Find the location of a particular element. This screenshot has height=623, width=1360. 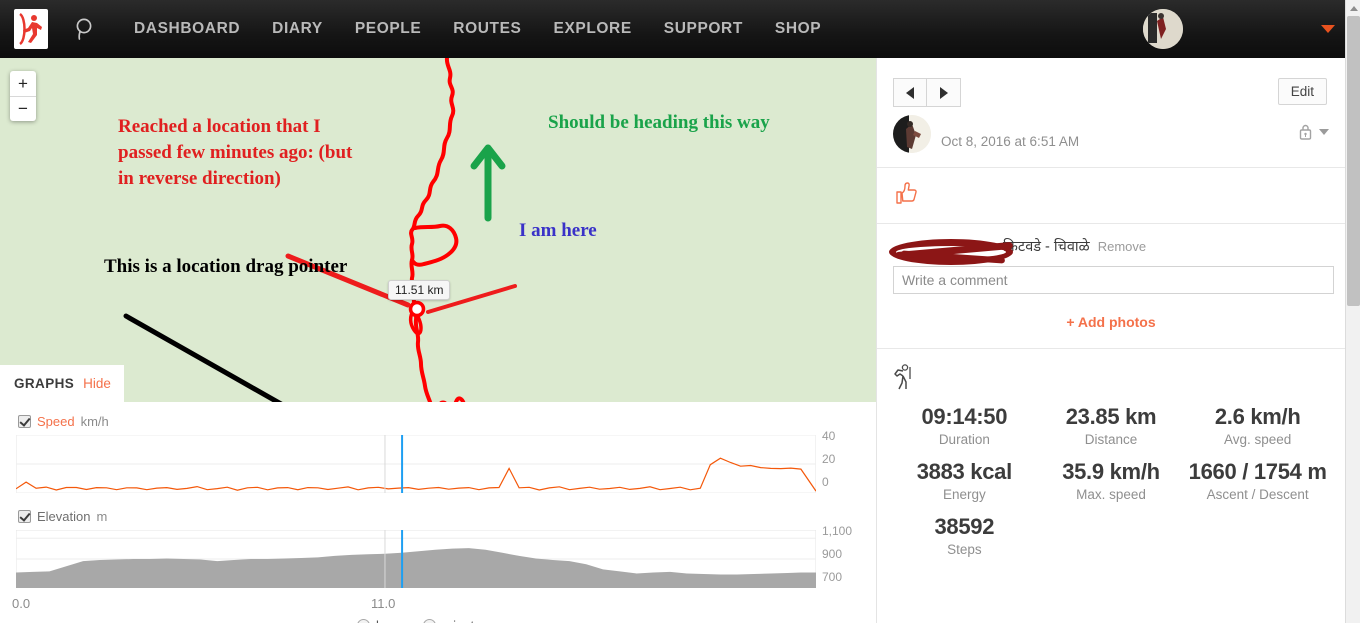

stat-label: Avg. speed is located at coordinates (1258, 439).